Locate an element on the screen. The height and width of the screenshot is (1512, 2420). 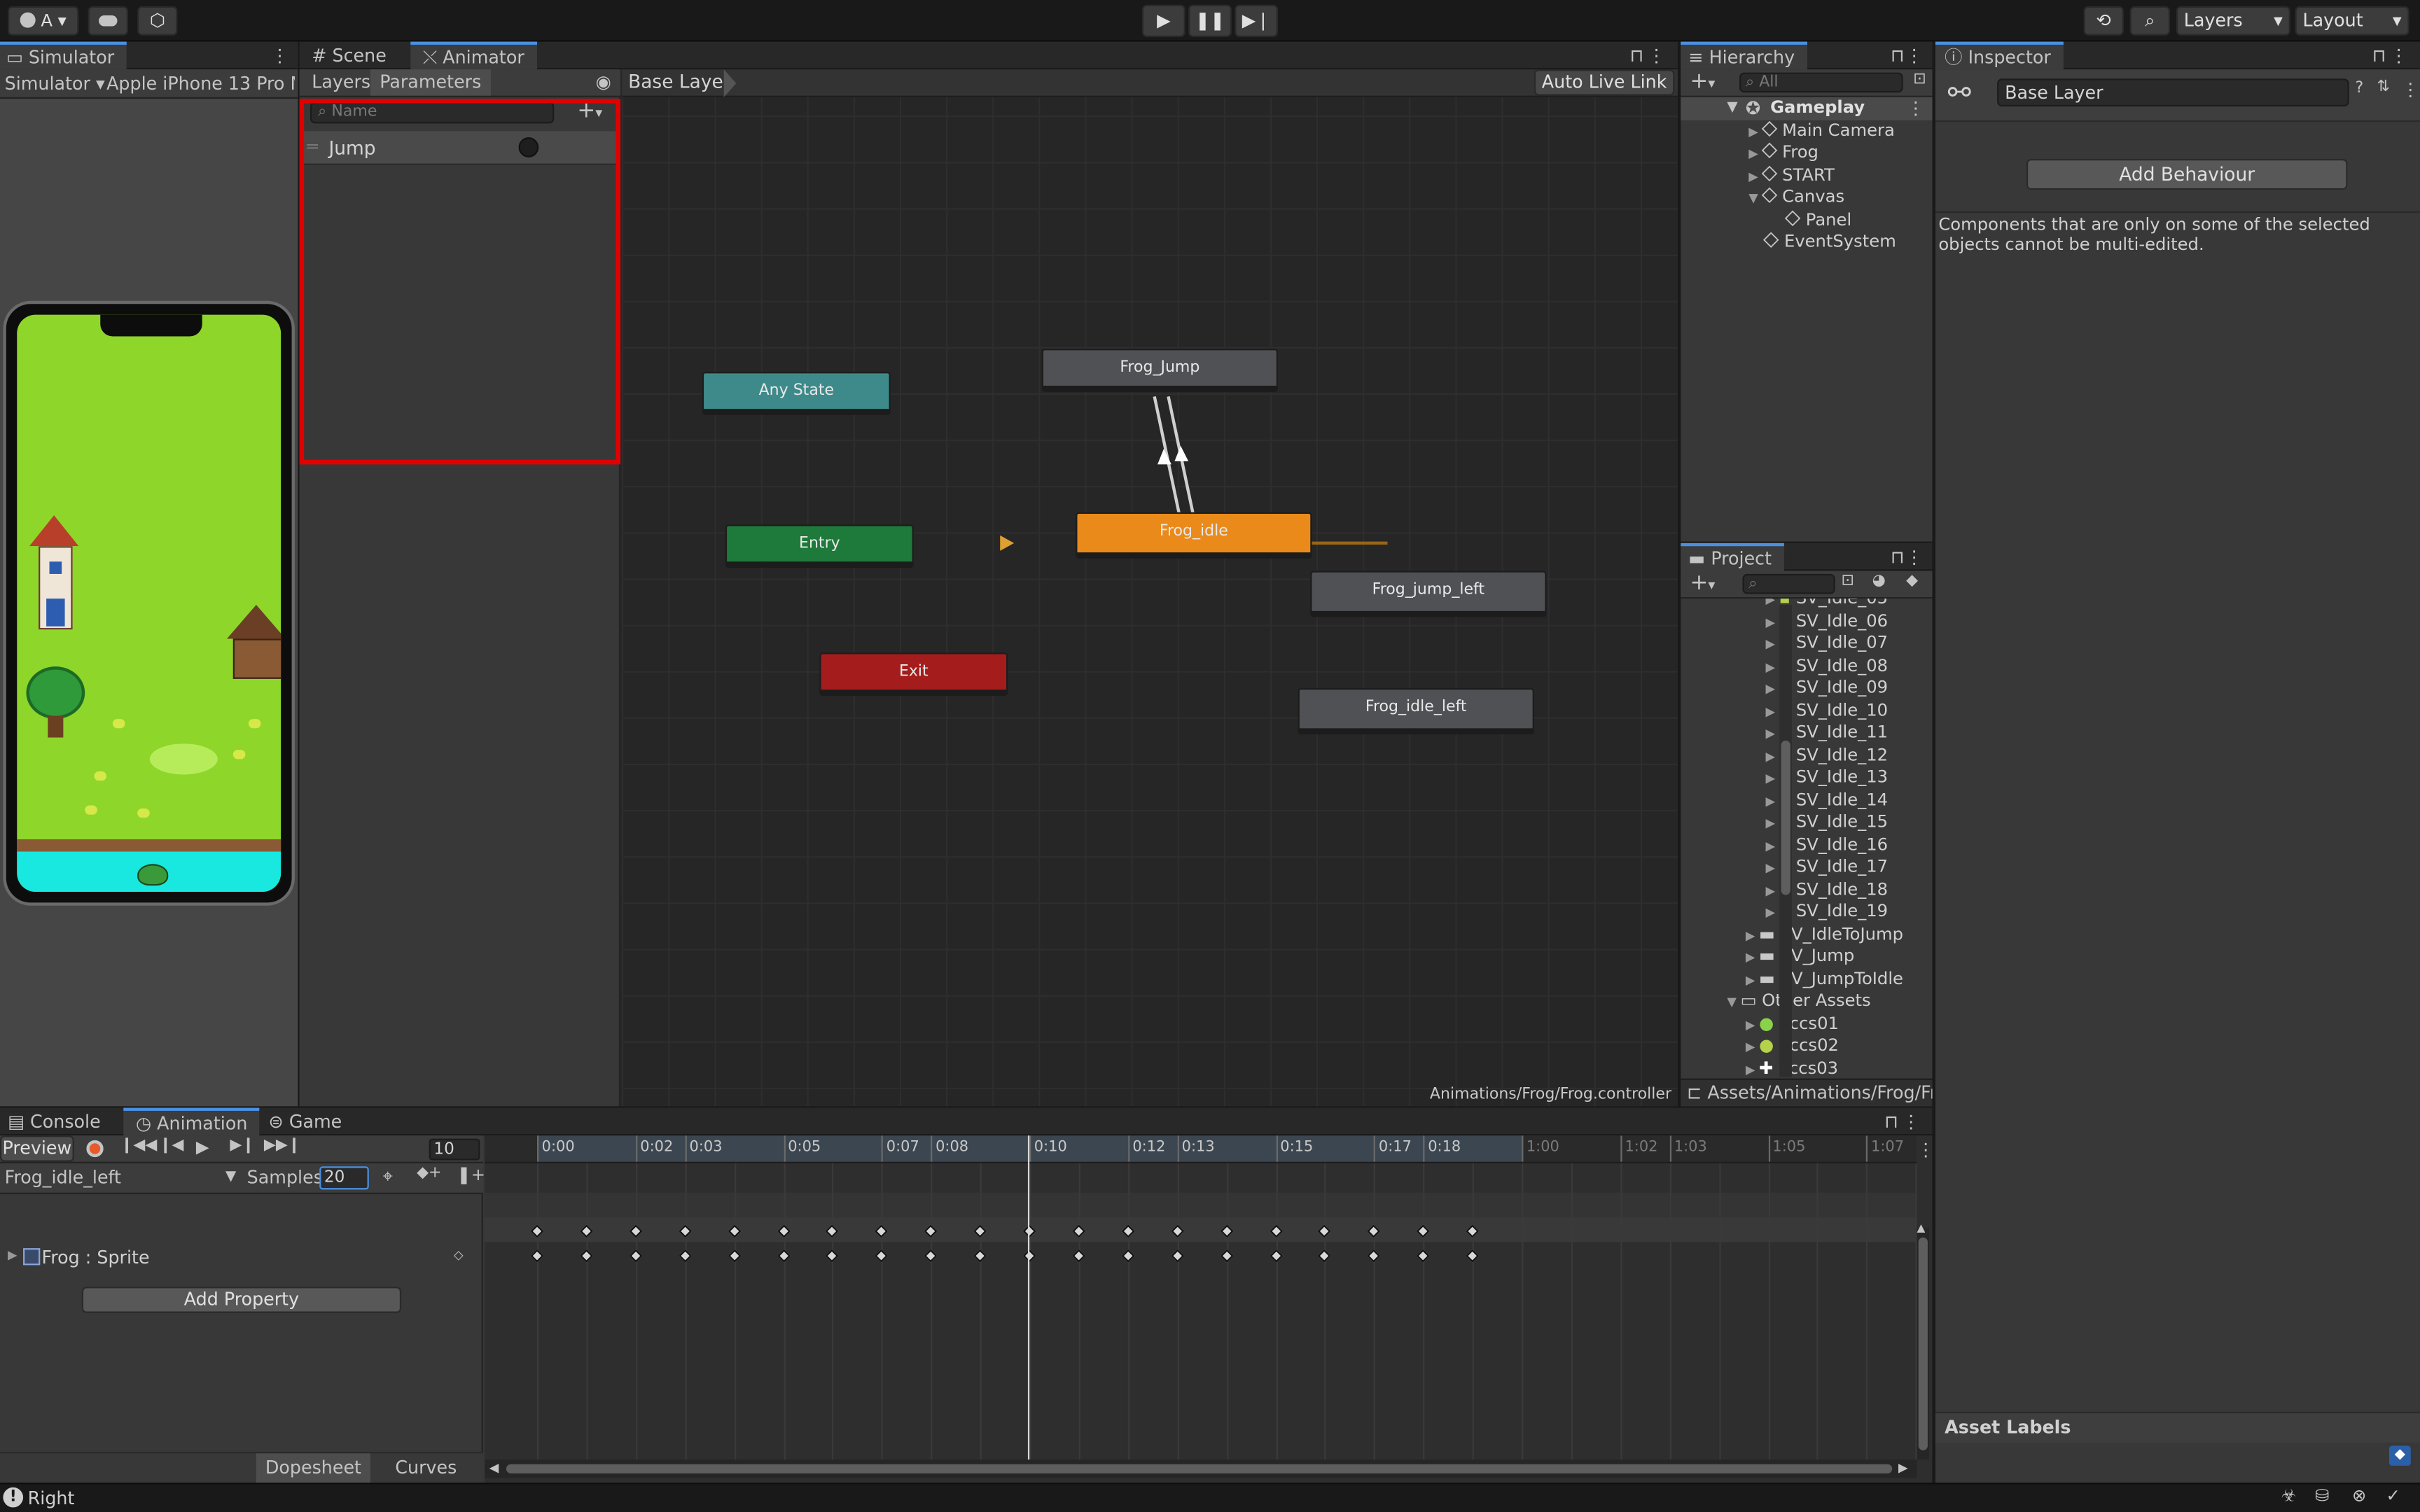
hierarchy-item: ▶ START is located at coordinates (1791, 175).